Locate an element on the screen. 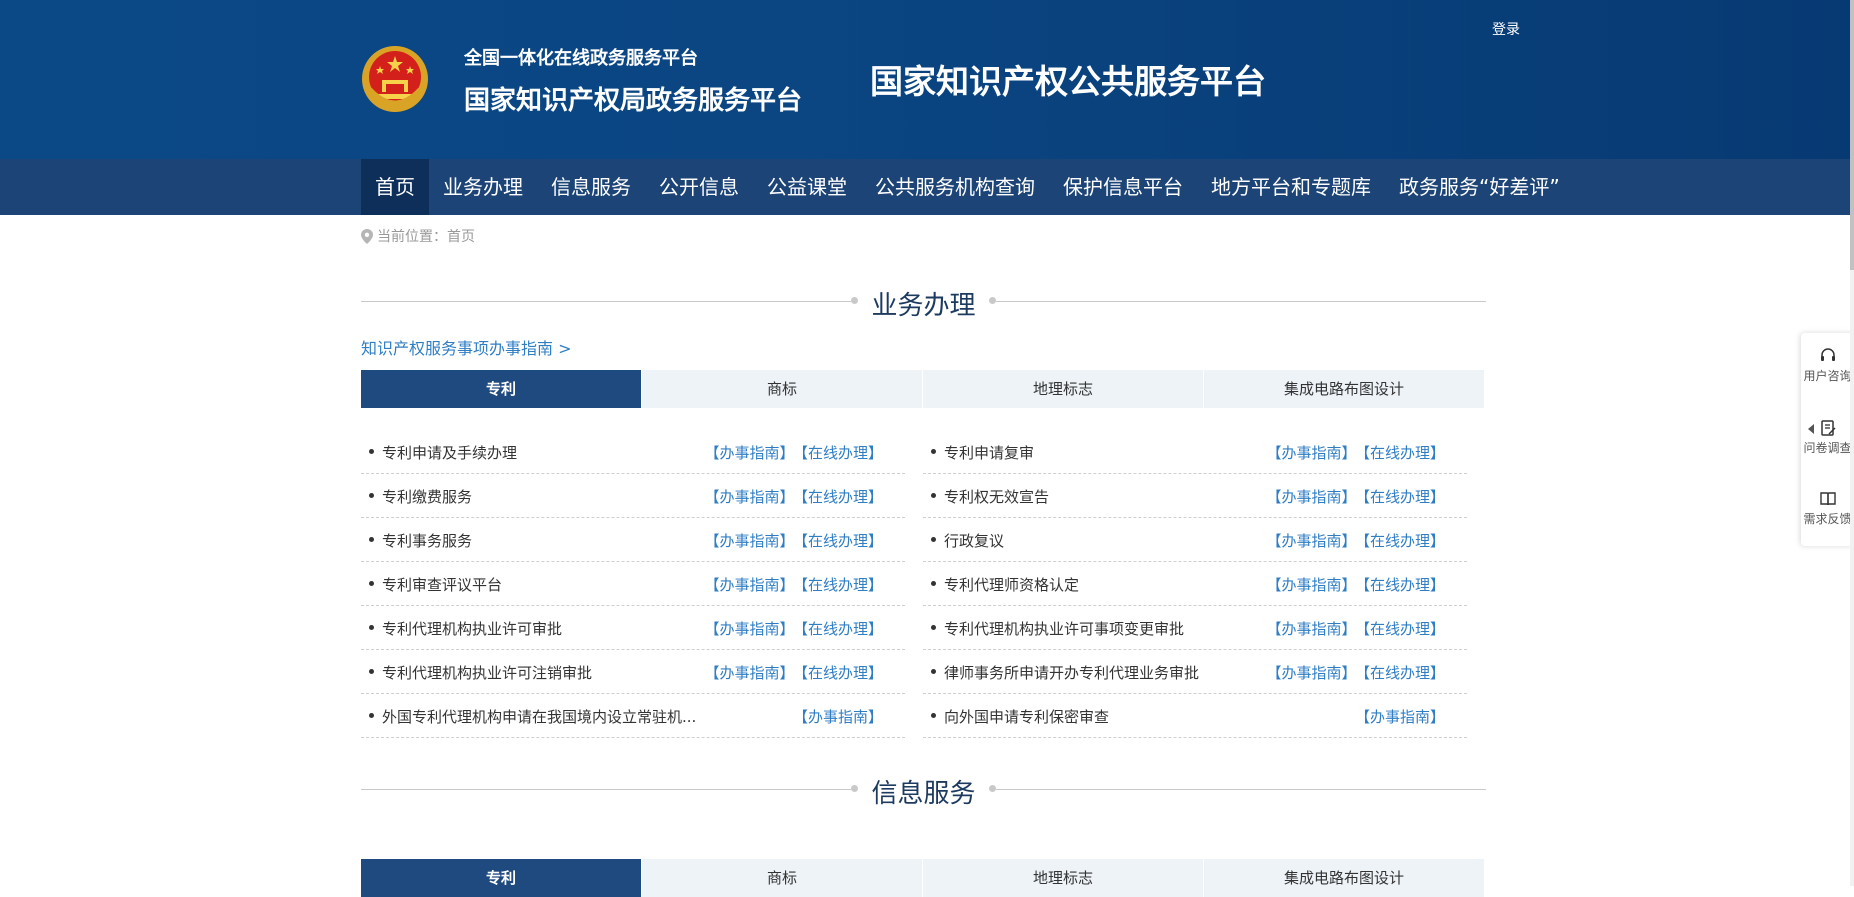 The height and width of the screenshot is (897, 1854). service-name: 专利代理机构执业许可注销审批 is located at coordinates (487, 672).